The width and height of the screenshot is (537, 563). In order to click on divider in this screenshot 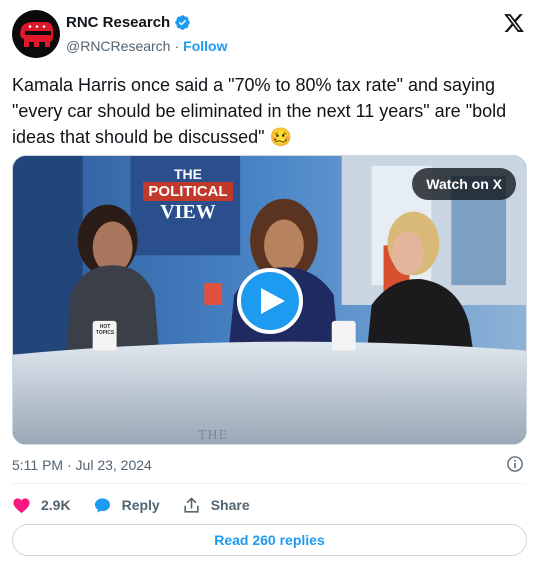, I will do `click(268, 483)`.